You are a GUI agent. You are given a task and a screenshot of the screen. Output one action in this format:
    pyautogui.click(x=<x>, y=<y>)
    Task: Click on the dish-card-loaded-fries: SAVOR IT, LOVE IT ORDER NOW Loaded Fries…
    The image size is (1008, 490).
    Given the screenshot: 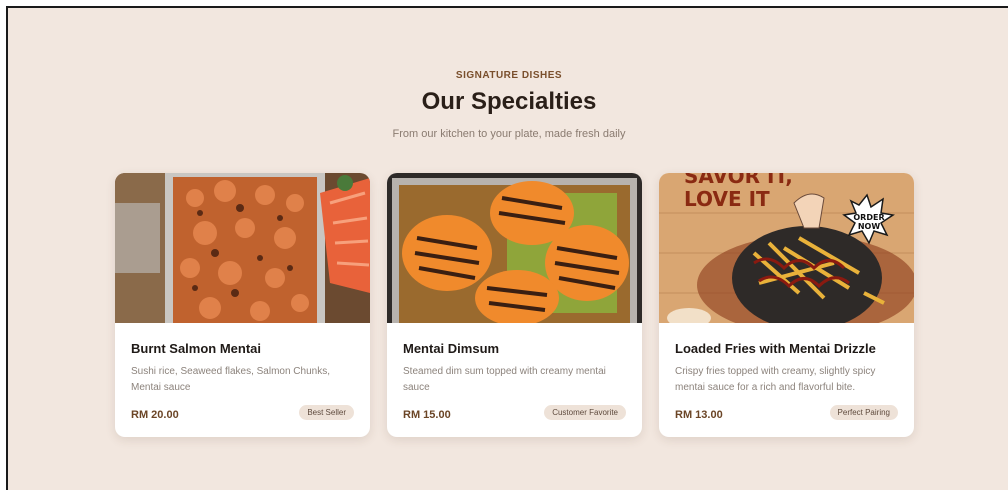 What is the action you would take?
    pyautogui.click(x=786, y=305)
    